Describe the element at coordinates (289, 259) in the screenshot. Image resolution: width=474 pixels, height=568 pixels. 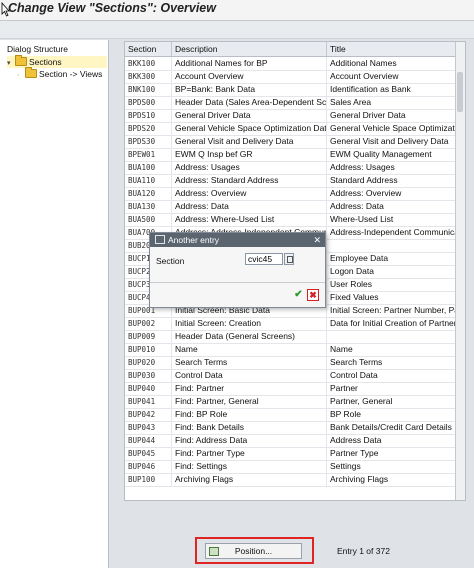
I see `value-help-icon` at that location.